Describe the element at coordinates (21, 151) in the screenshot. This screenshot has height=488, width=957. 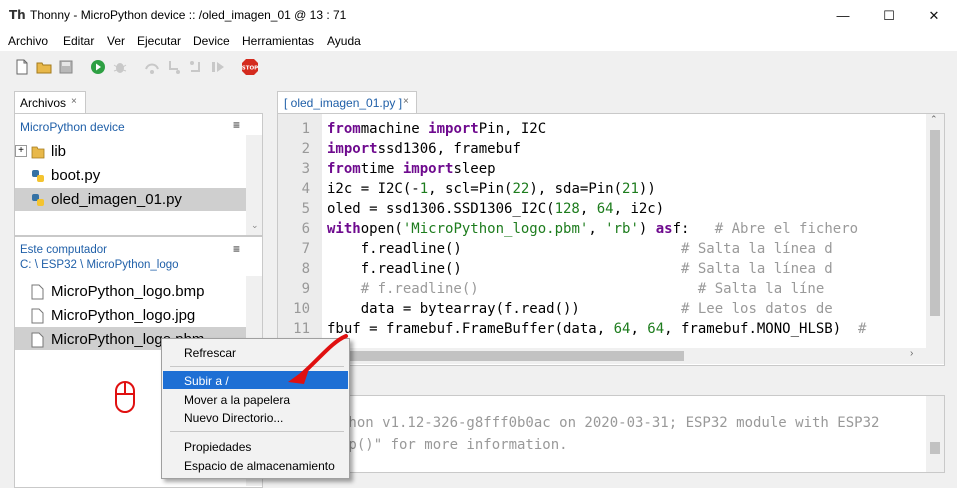
I see `lib-expander: +` at that location.